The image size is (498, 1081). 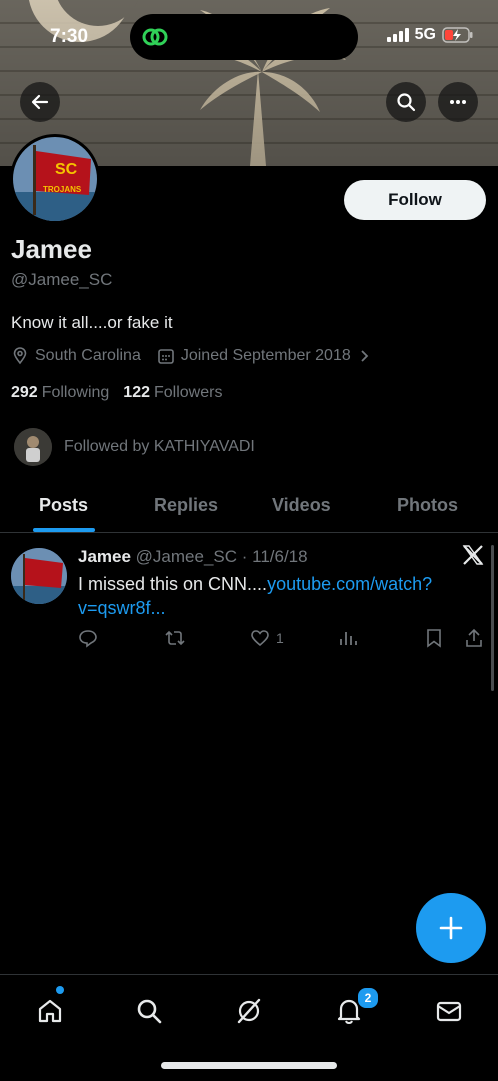 I want to click on search-button, so click(x=406, y=102).